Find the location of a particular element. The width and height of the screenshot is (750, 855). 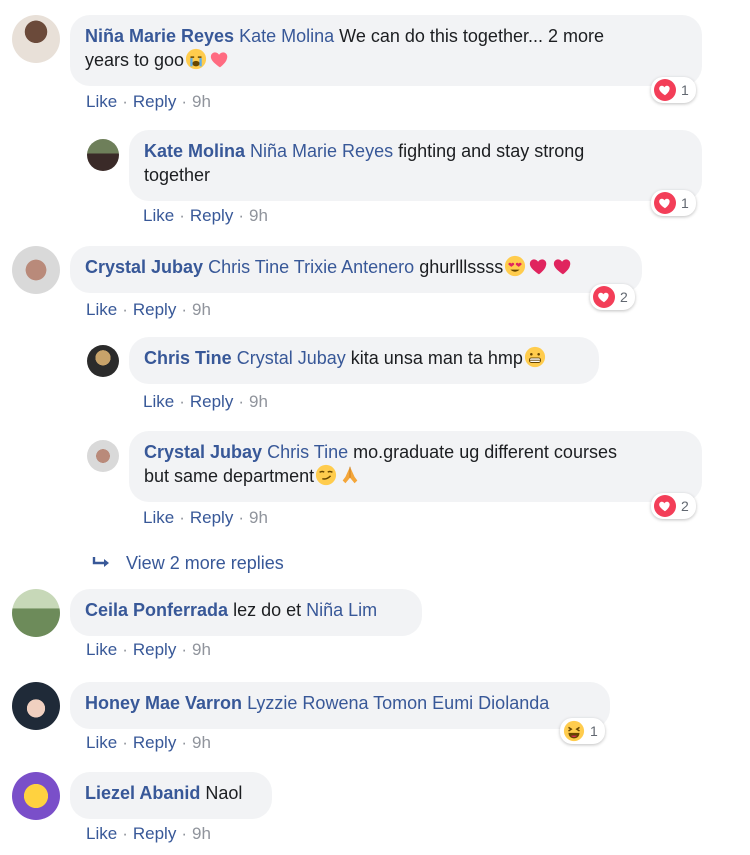

comment-mention: Niña Marie Reyes is located at coordinates (321, 151).